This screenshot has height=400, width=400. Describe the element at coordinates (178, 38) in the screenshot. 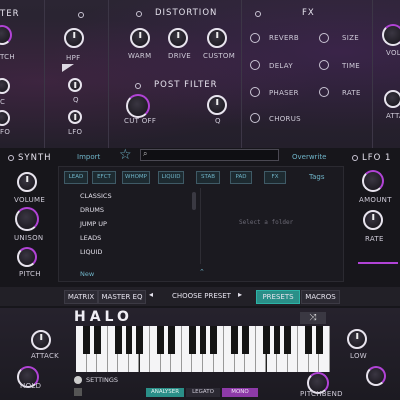

I see `drive-knob` at that location.